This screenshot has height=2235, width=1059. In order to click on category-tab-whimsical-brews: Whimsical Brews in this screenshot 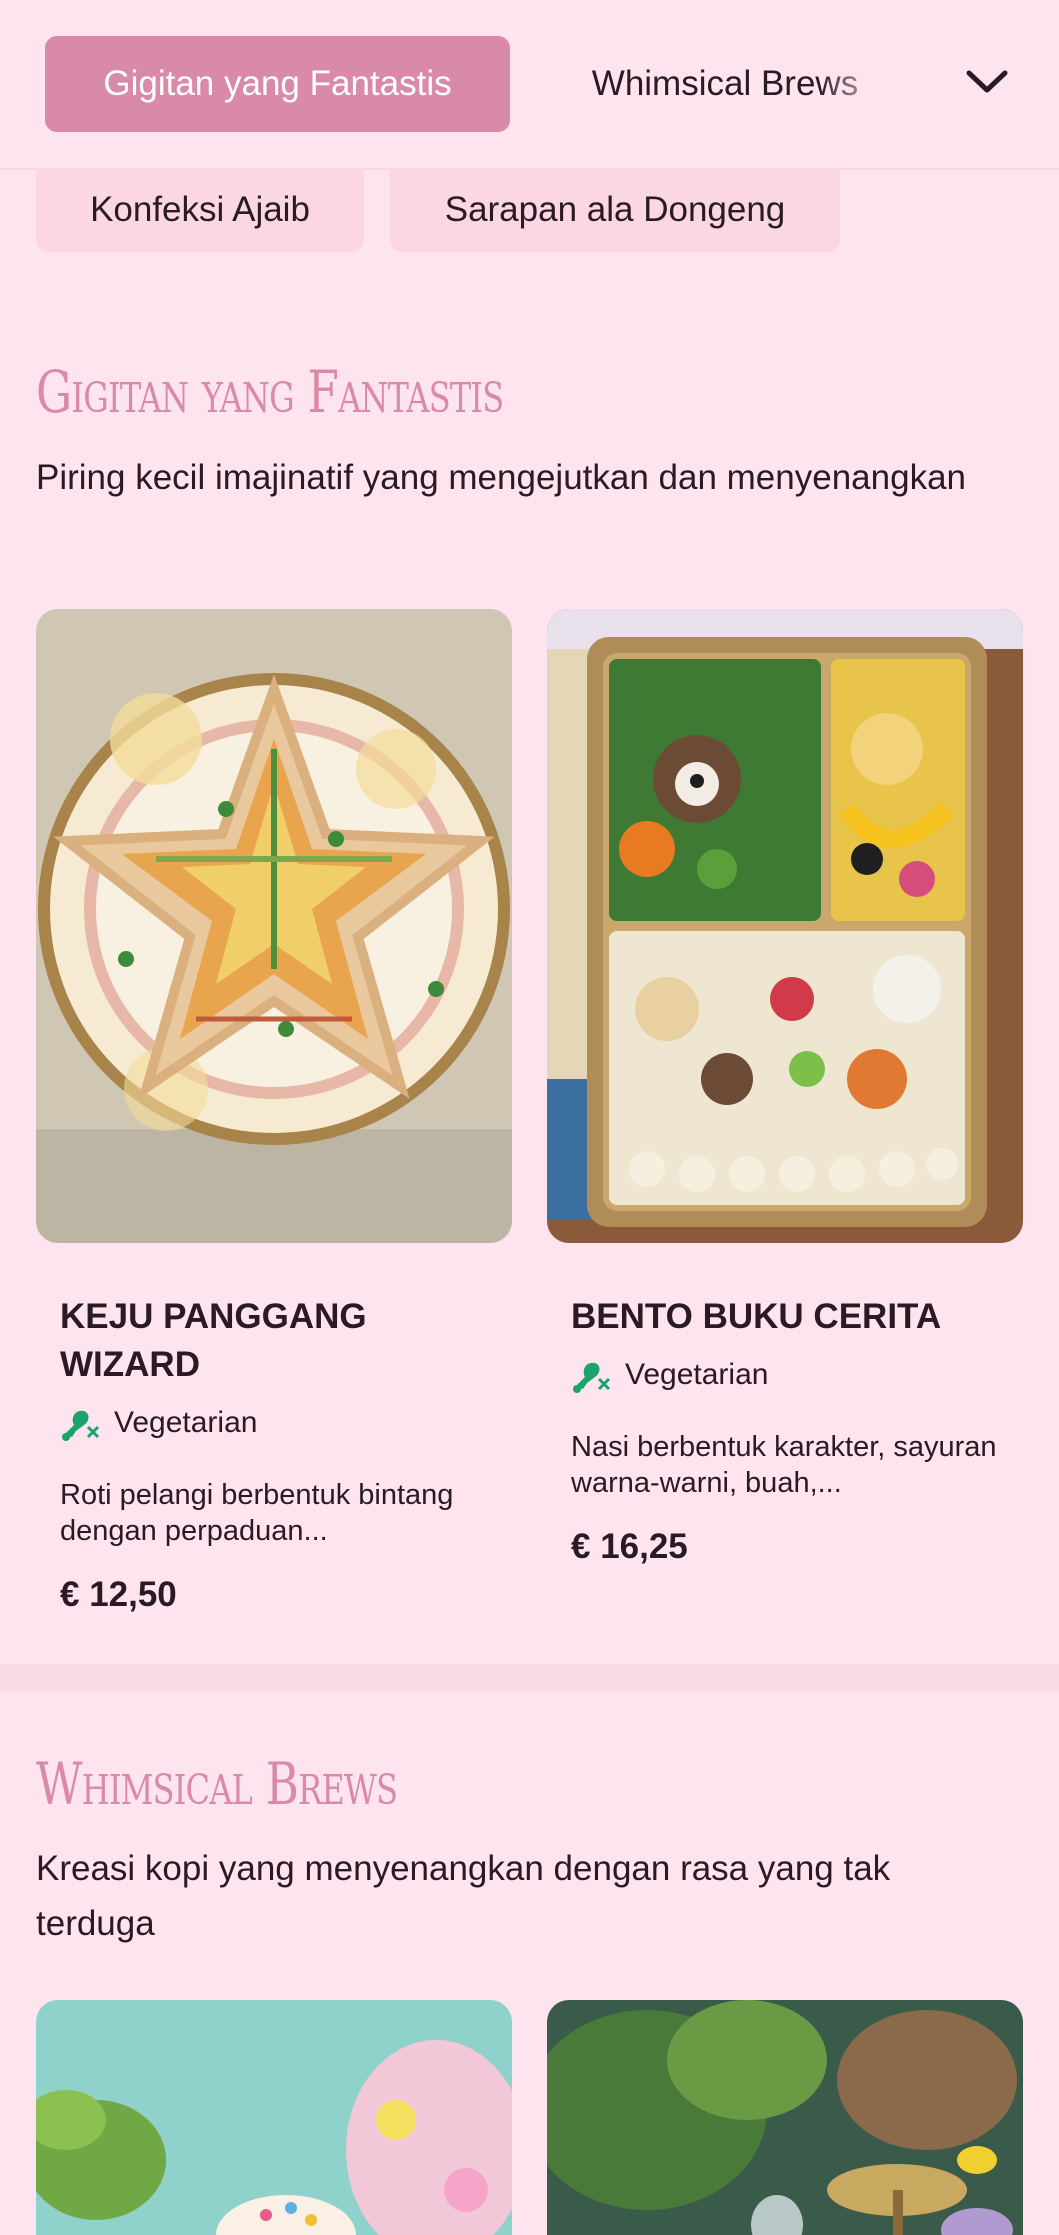, I will do `click(725, 84)`.